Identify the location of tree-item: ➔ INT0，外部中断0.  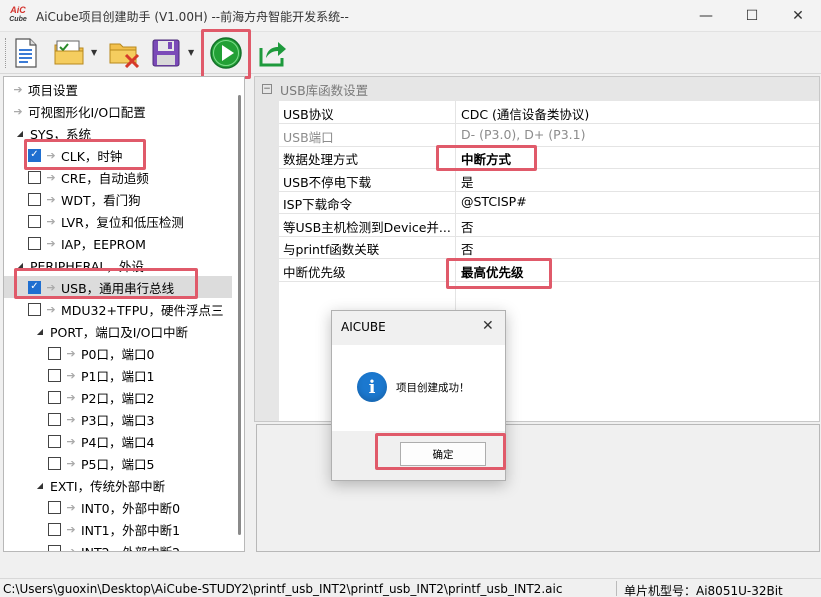
(118, 507).